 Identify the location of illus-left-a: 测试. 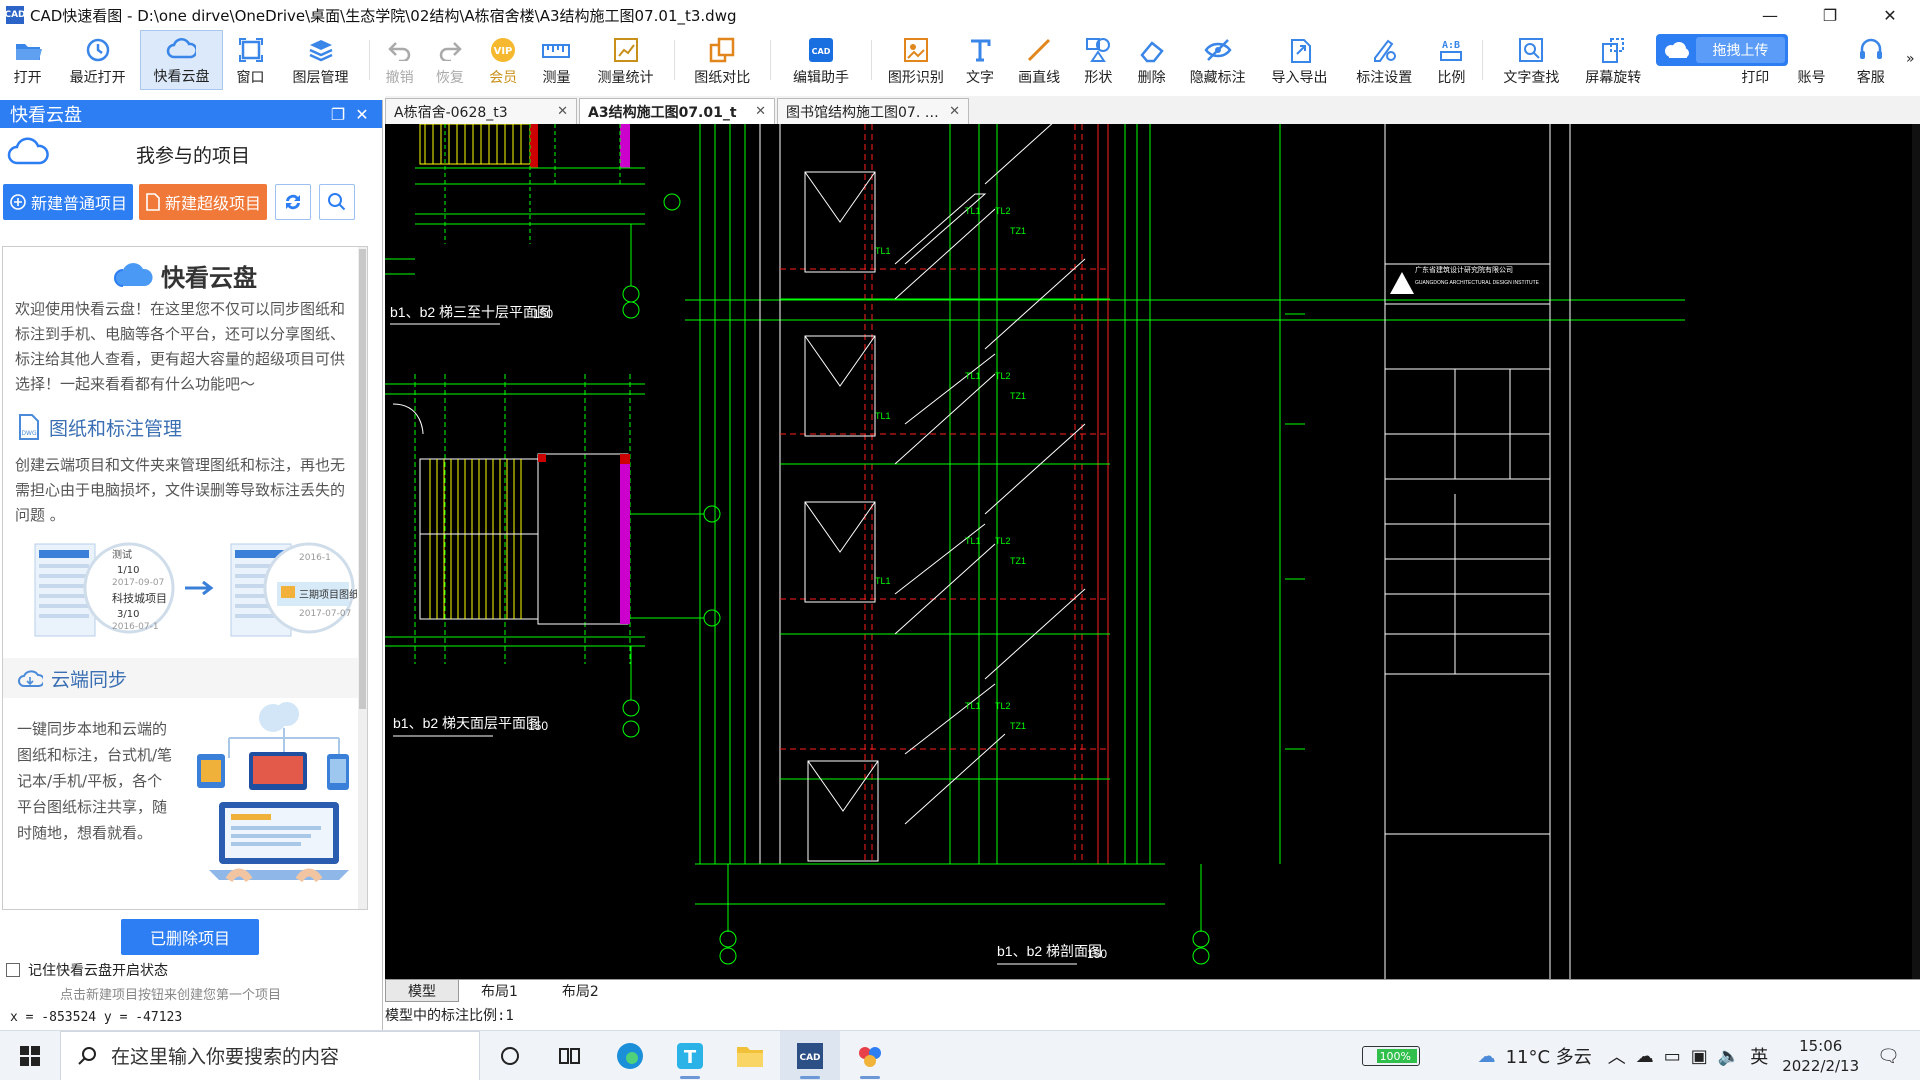
(122, 554).